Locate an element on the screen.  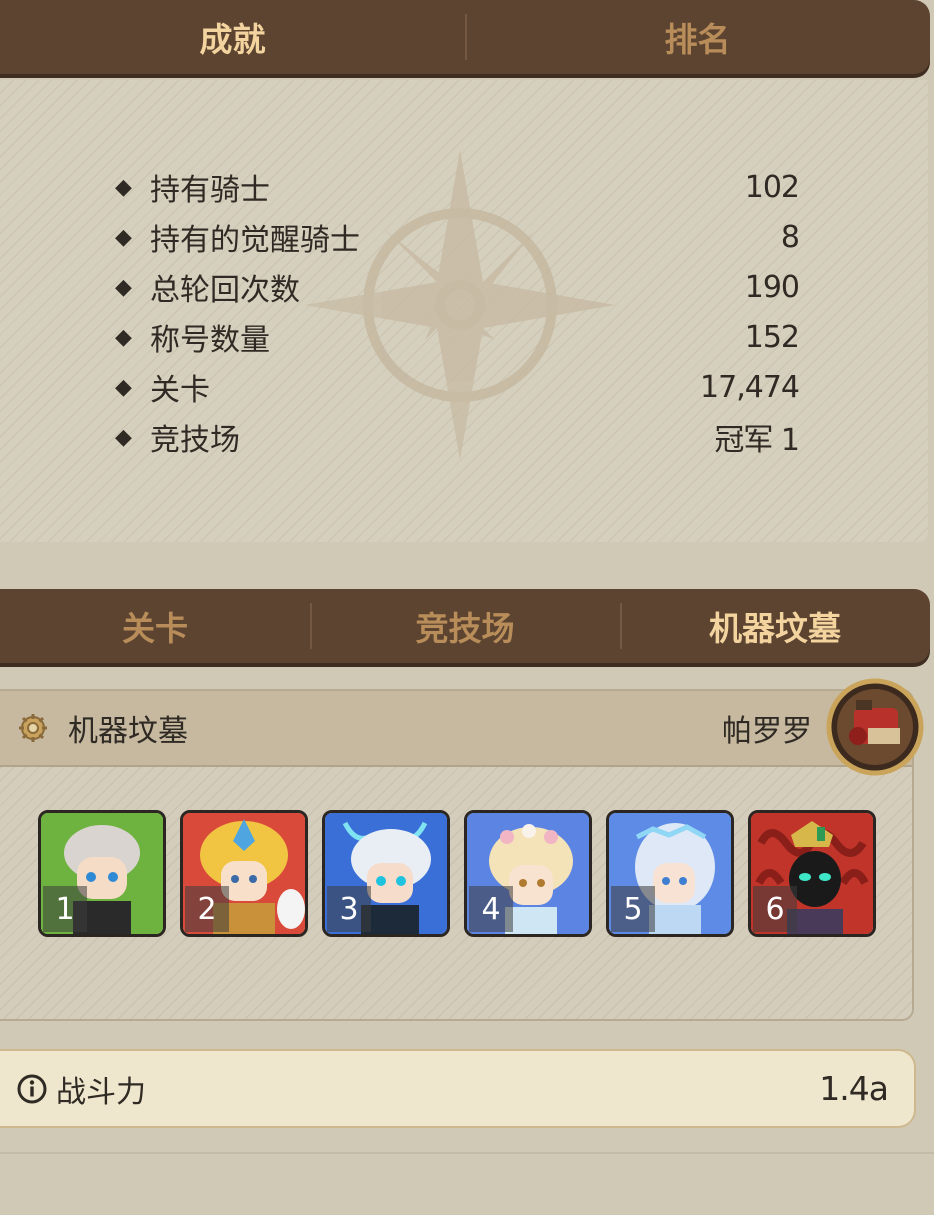
stat-value: 190 is located at coordinates (772, 287).